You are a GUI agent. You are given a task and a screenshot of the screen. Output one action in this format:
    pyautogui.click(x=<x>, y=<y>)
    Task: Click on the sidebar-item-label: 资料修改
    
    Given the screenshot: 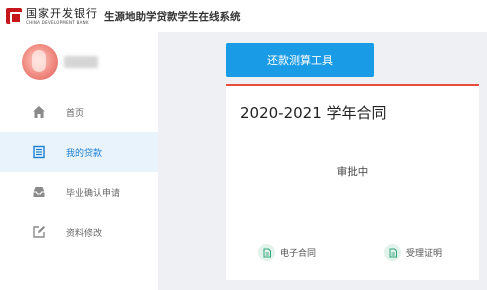 What is the action you would take?
    pyautogui.click(x=84, y=233)
    